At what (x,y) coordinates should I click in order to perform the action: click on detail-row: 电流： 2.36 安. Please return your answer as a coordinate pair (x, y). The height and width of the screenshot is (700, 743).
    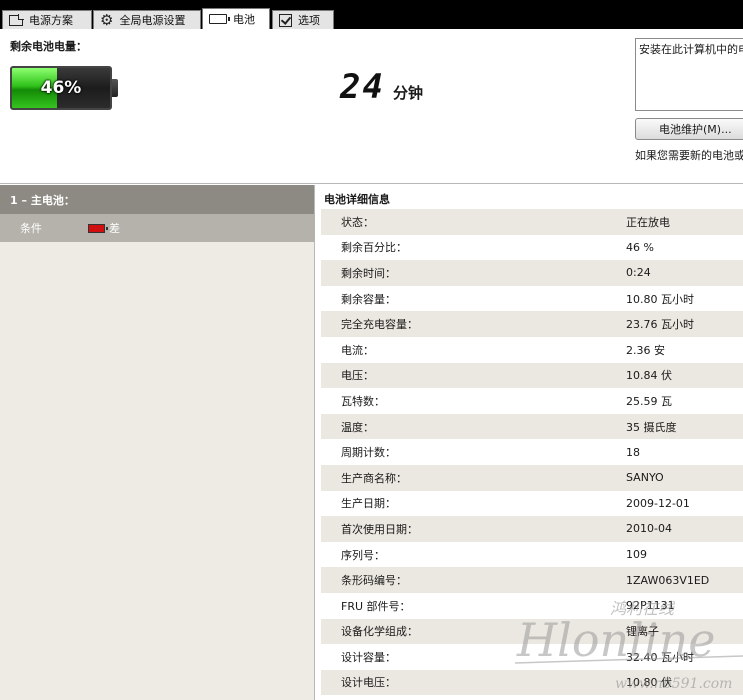
    Looking at the image, I should click on (532, 350).